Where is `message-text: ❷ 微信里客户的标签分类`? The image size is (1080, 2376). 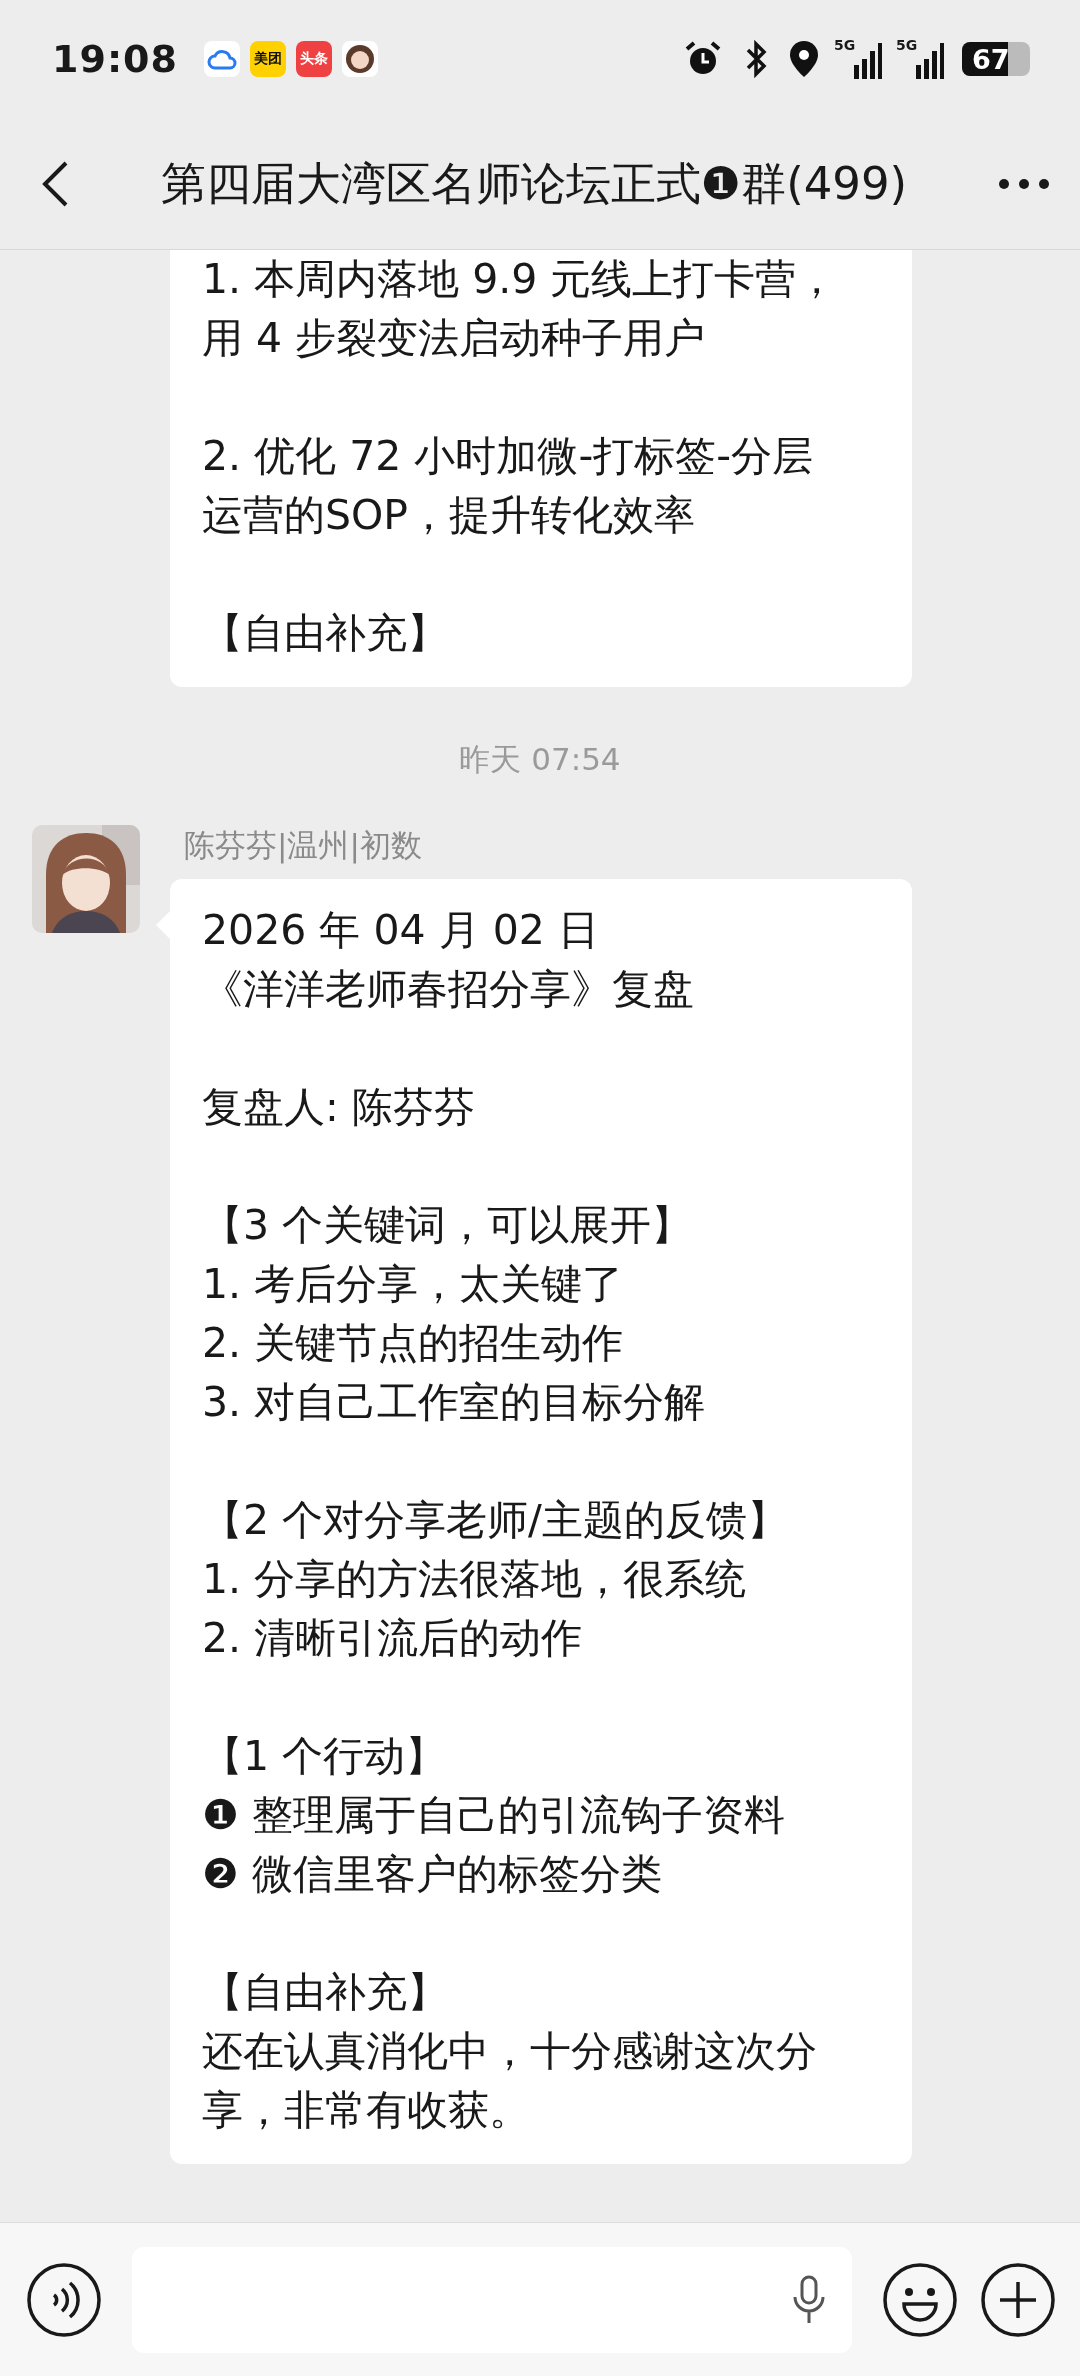 message-text: ❷ 微信里客户的标签分类 is located at coordinates (432, 1874).